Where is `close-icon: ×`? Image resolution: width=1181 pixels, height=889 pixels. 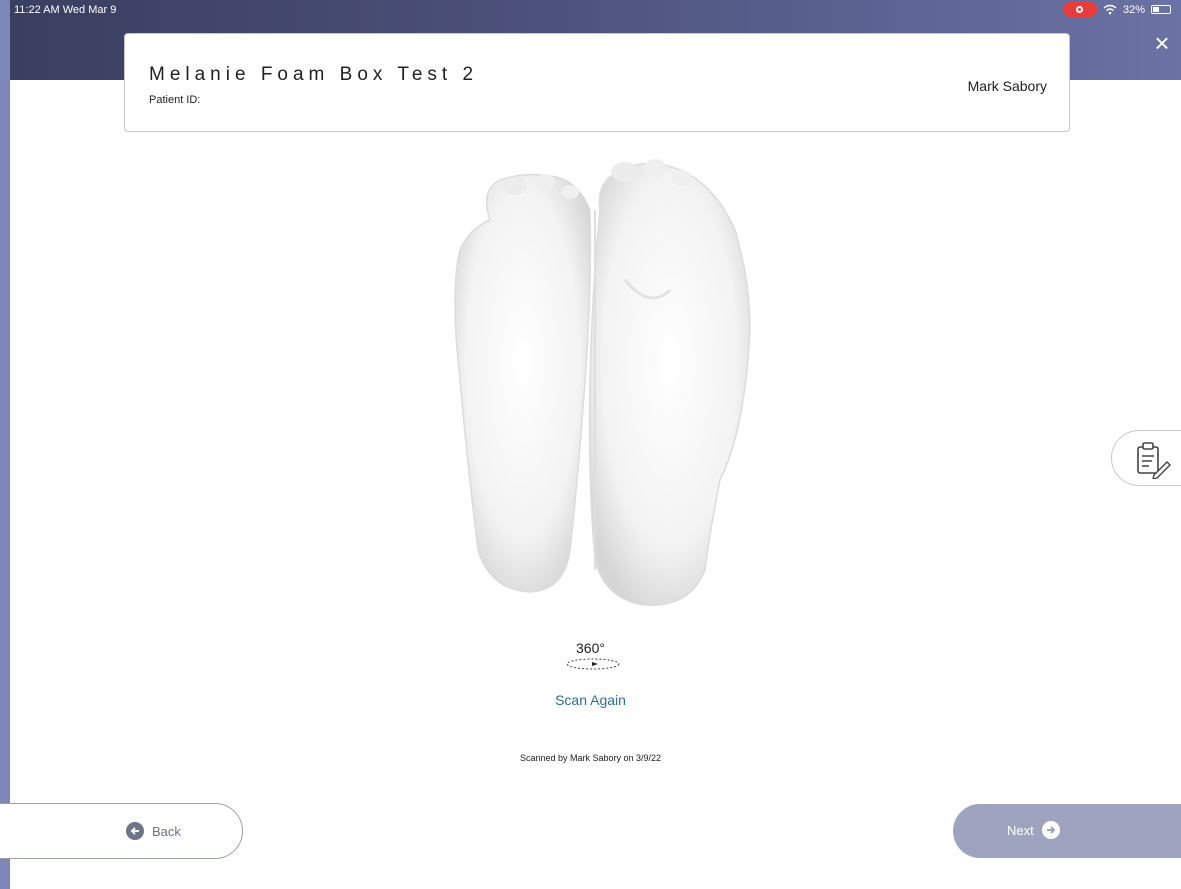 close-icon: × is located at coordinates (1162, 43).